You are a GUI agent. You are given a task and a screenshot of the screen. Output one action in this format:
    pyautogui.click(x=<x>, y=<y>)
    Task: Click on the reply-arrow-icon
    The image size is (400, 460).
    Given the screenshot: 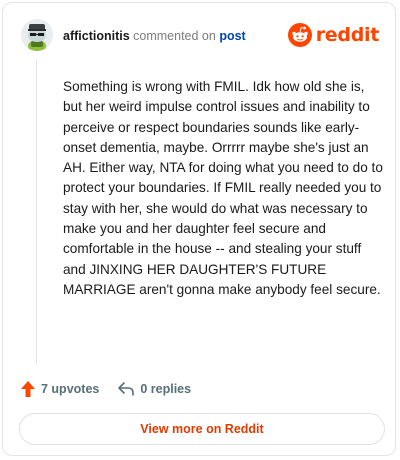 What is the action you would take?
    pyautogui.click(x=126, y=389)
    